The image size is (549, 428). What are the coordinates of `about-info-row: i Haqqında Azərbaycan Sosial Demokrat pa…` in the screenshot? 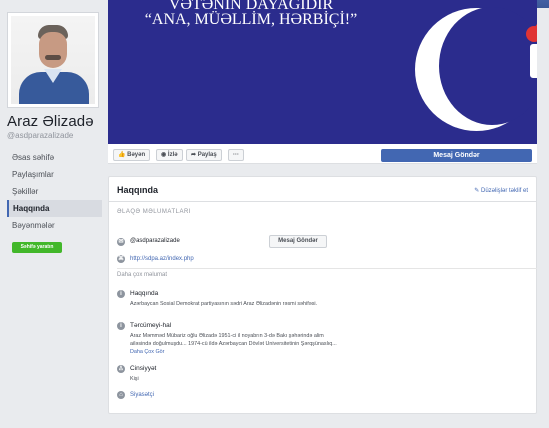 It's located at (327, 304).